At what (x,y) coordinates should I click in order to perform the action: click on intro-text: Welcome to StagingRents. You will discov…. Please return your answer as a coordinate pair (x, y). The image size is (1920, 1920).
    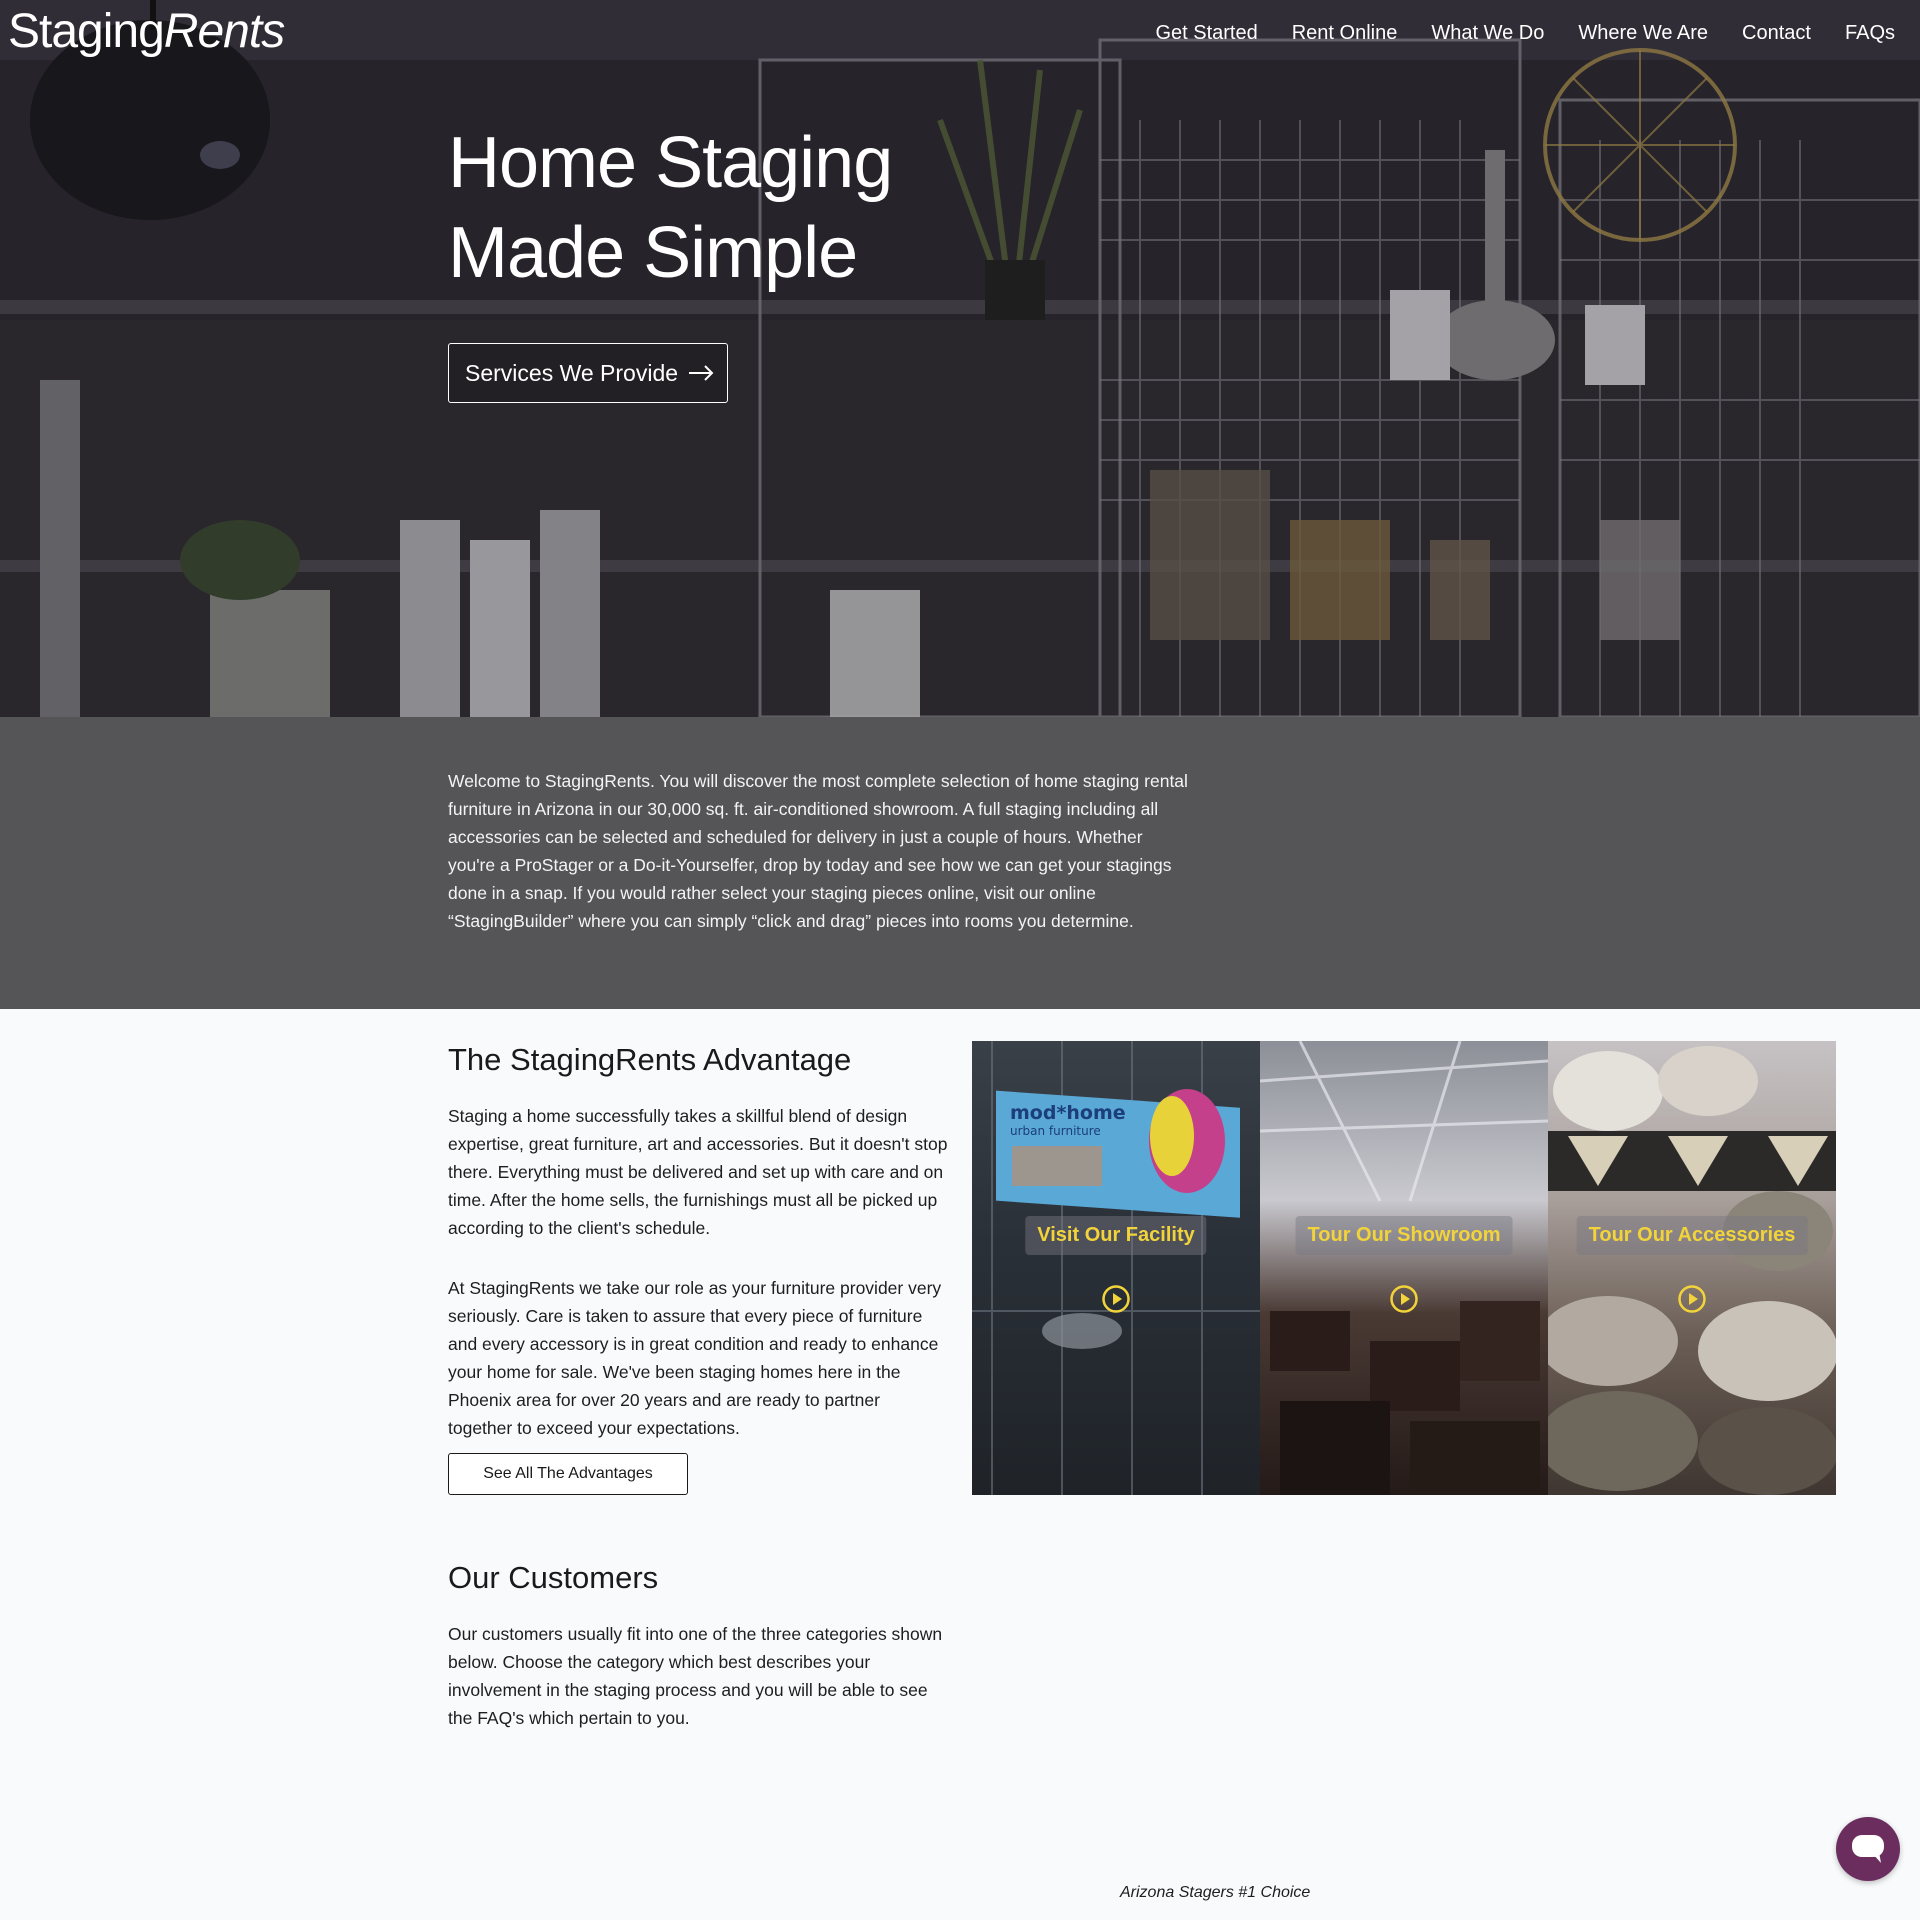
    Looking at the image, I should click on (818, 851).